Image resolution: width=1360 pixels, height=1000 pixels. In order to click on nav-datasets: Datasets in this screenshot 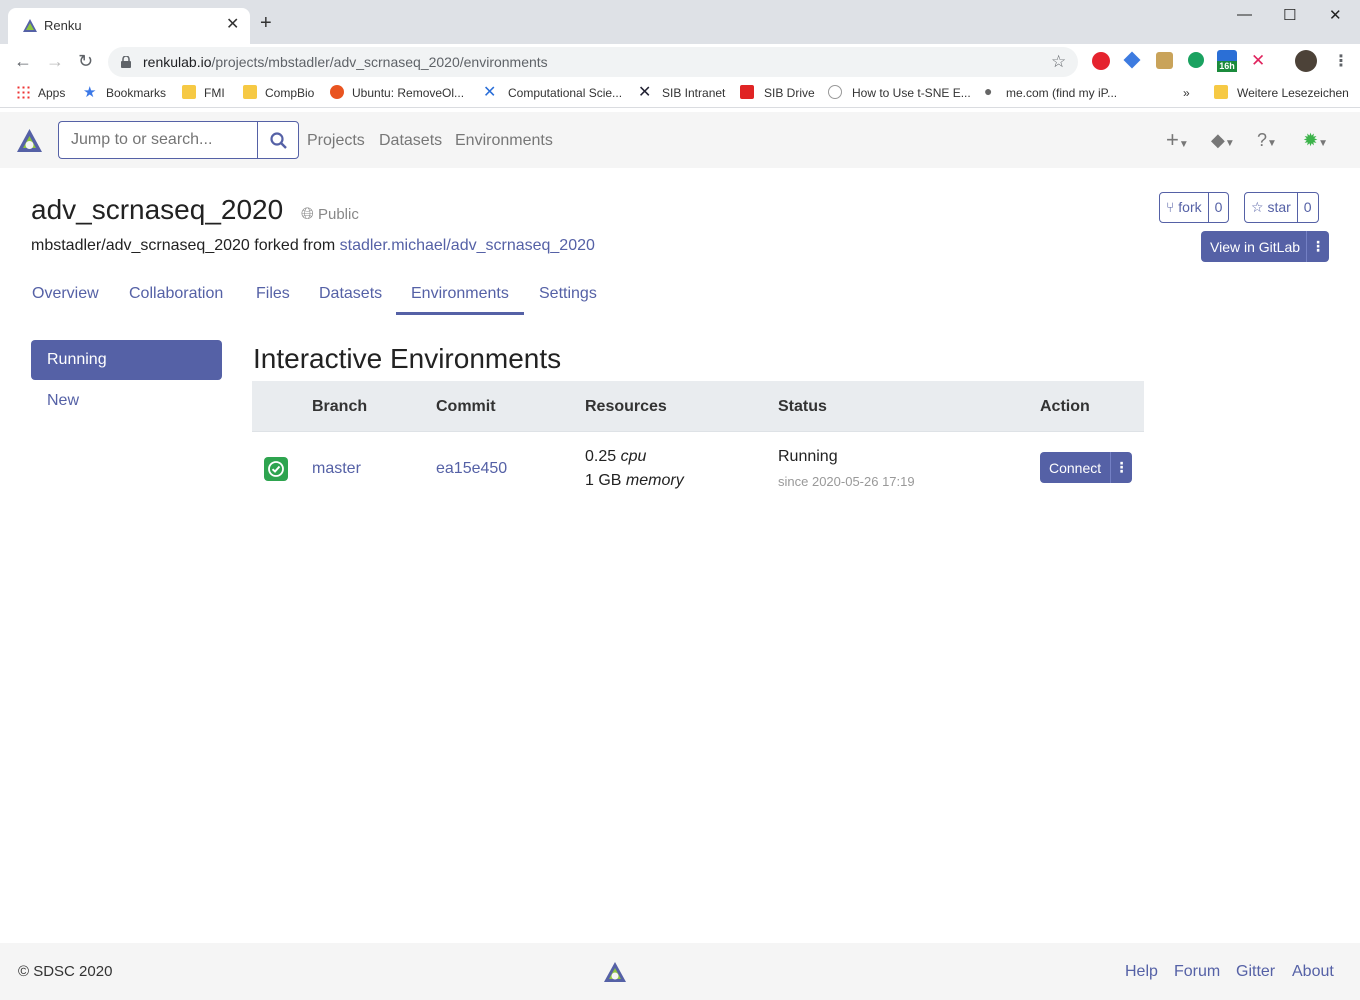, I will do `click(410, 141)`.